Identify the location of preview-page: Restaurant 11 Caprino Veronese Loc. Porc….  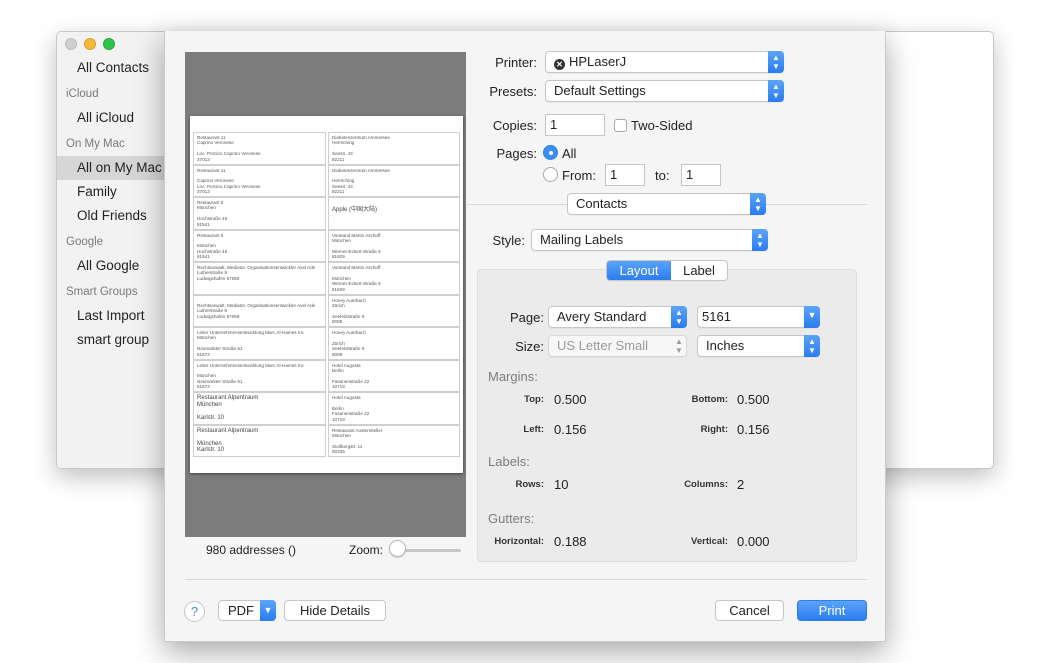
(326, 294).